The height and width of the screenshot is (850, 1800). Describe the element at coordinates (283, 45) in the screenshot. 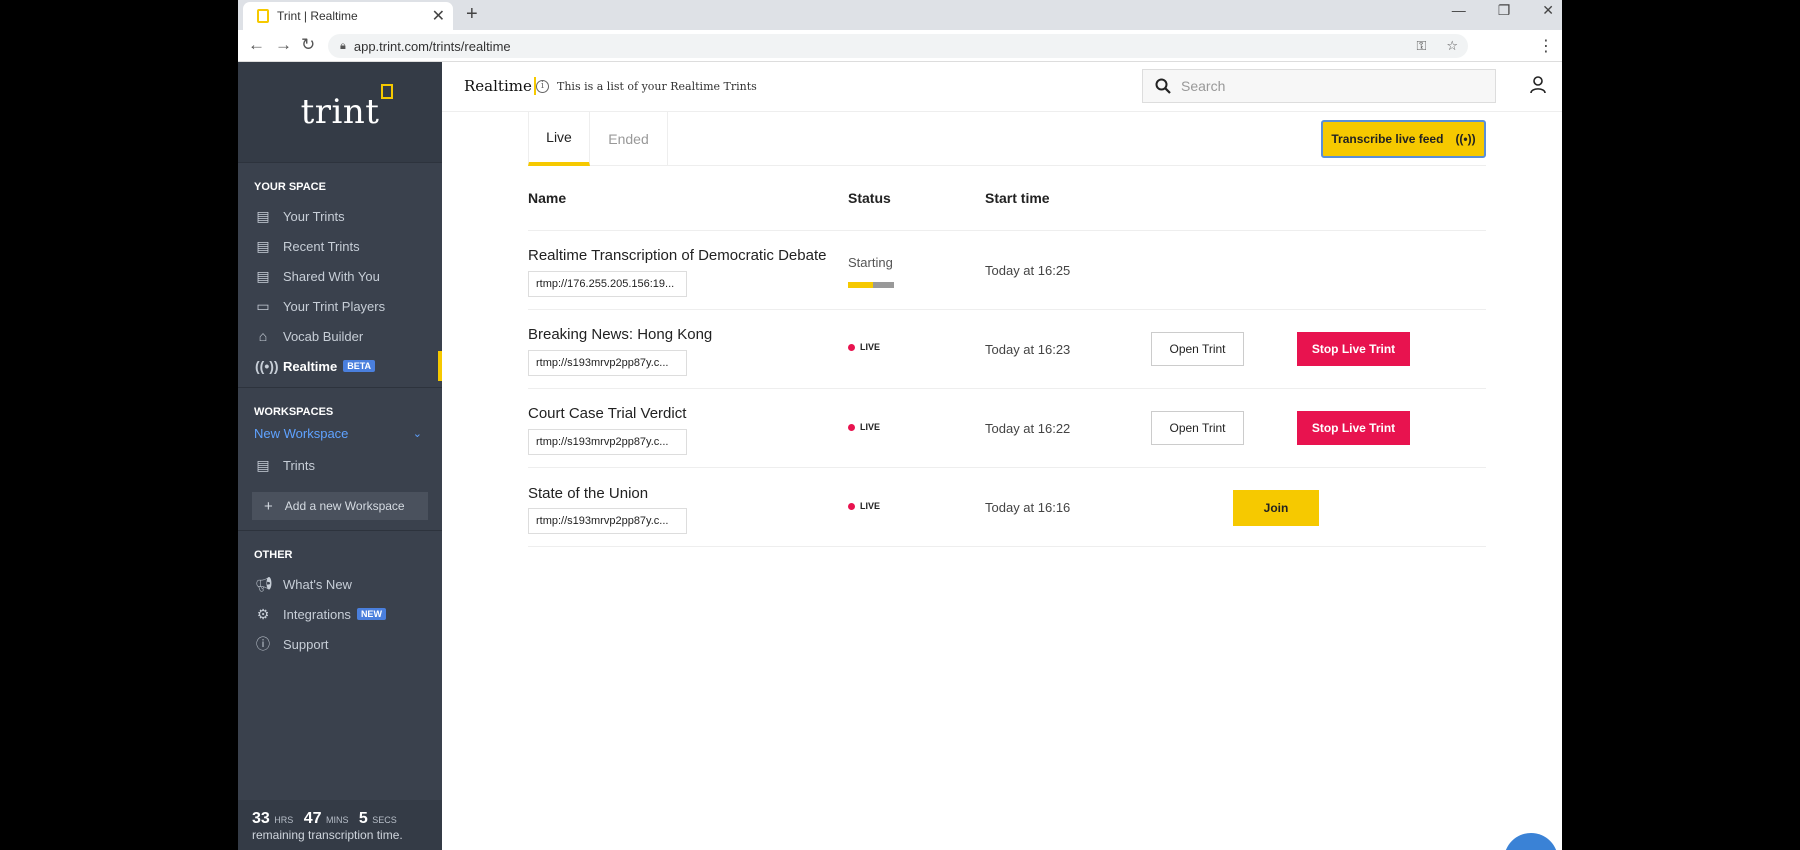

I see `forward-icon: →` at that location.